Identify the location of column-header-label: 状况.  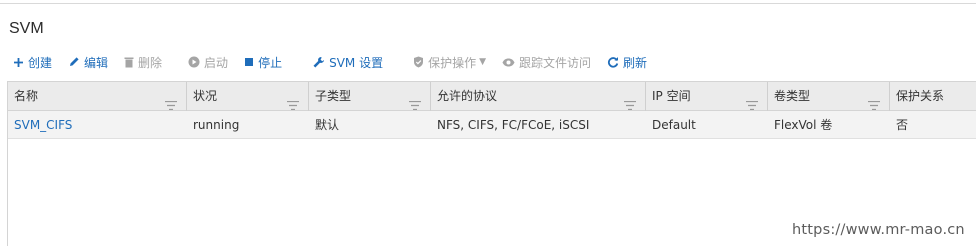
(205, 96).